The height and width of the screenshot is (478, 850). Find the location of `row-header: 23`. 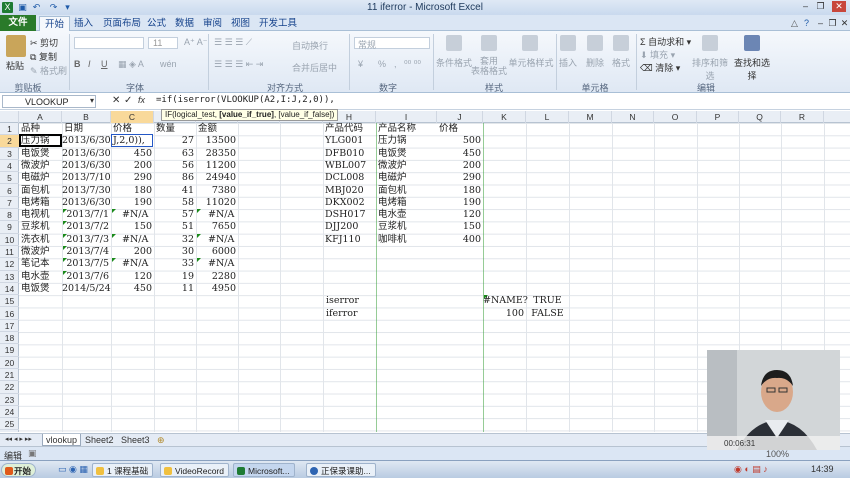

row-header: 23 is located at coordinates (9, 400).